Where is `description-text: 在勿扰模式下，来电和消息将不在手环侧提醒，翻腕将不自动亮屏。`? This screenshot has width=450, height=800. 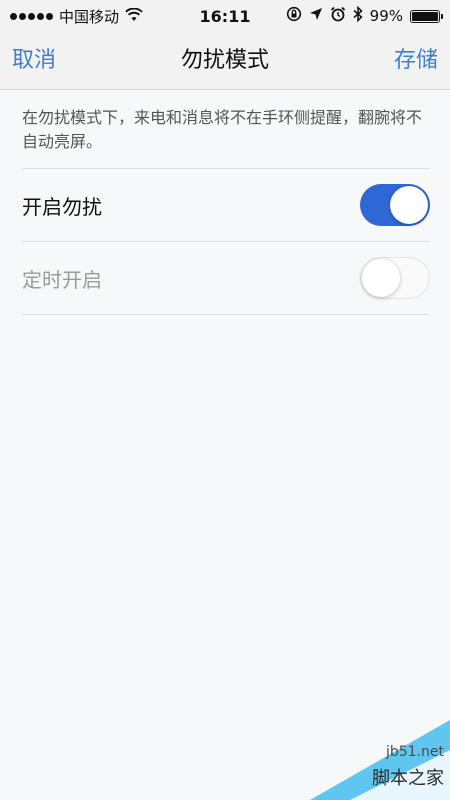
description-text: 在勿扰模式下，来电和消息将不在手环侧提醒，翻腕将不自动亮屏。 is located at coordinates (222, 129).